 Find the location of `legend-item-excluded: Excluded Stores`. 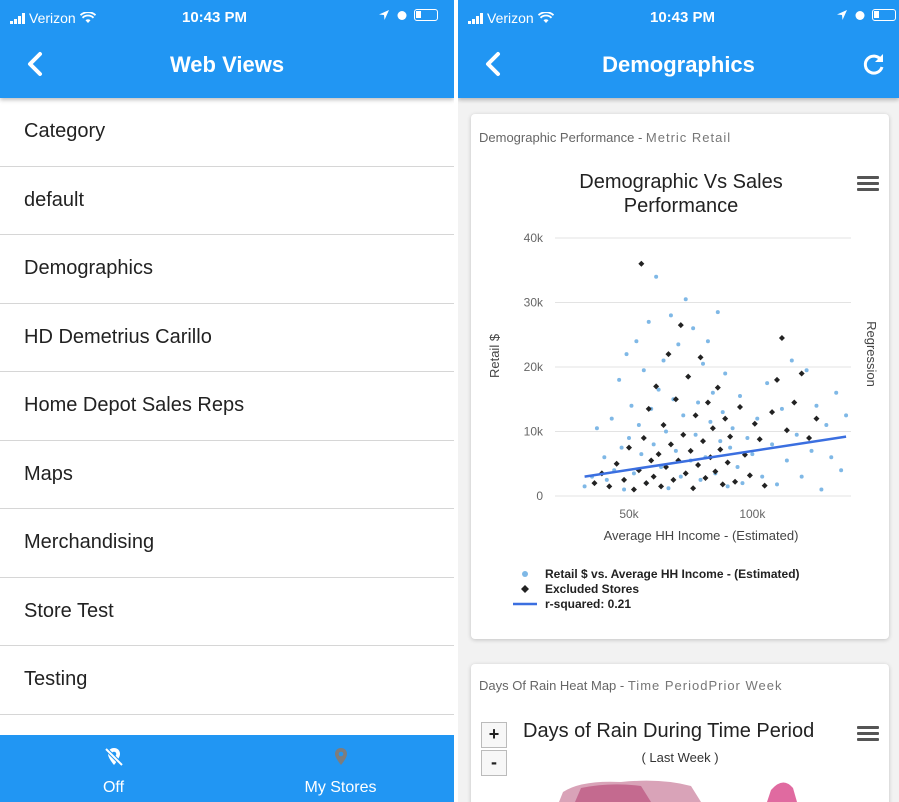

legend-item-excluded: Excluded Stores is located at coordinates (656, 588).